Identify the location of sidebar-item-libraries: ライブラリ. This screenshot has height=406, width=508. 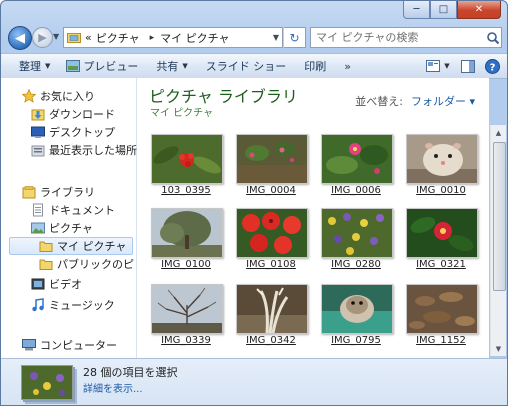
(58, 192).